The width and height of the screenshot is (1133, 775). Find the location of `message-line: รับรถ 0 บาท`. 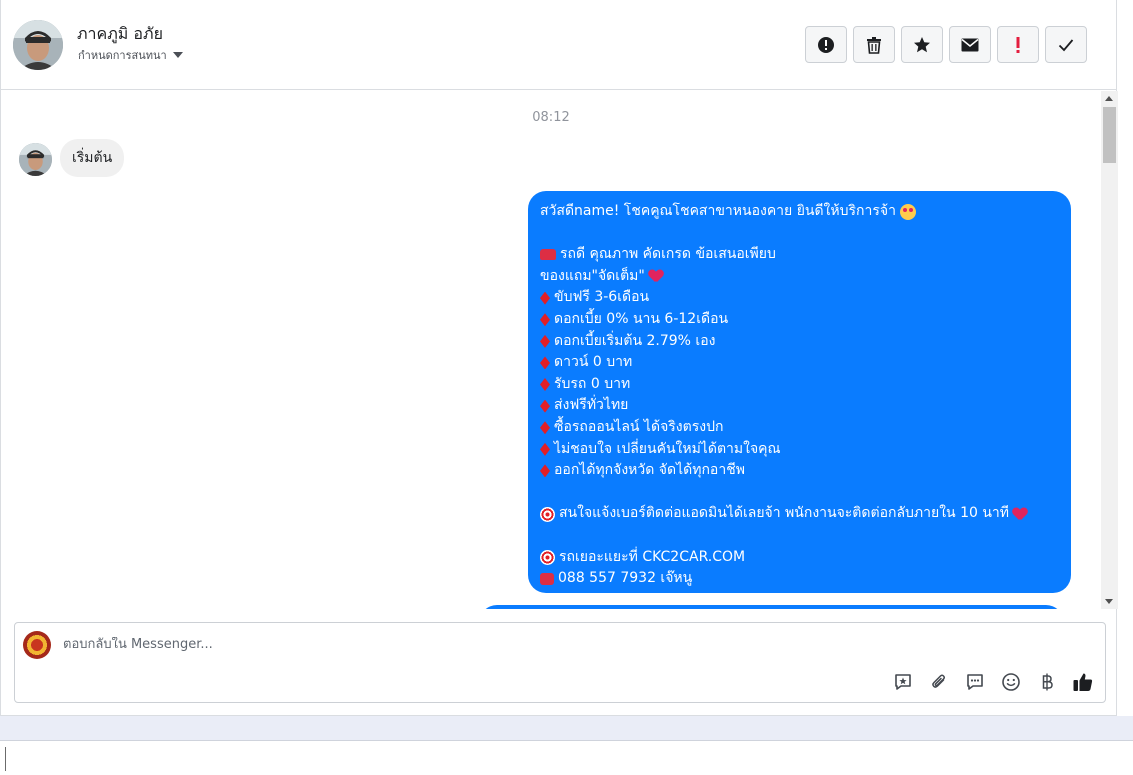

message-line: รับรถ 0 บาท is located at coordinates (799, 385).